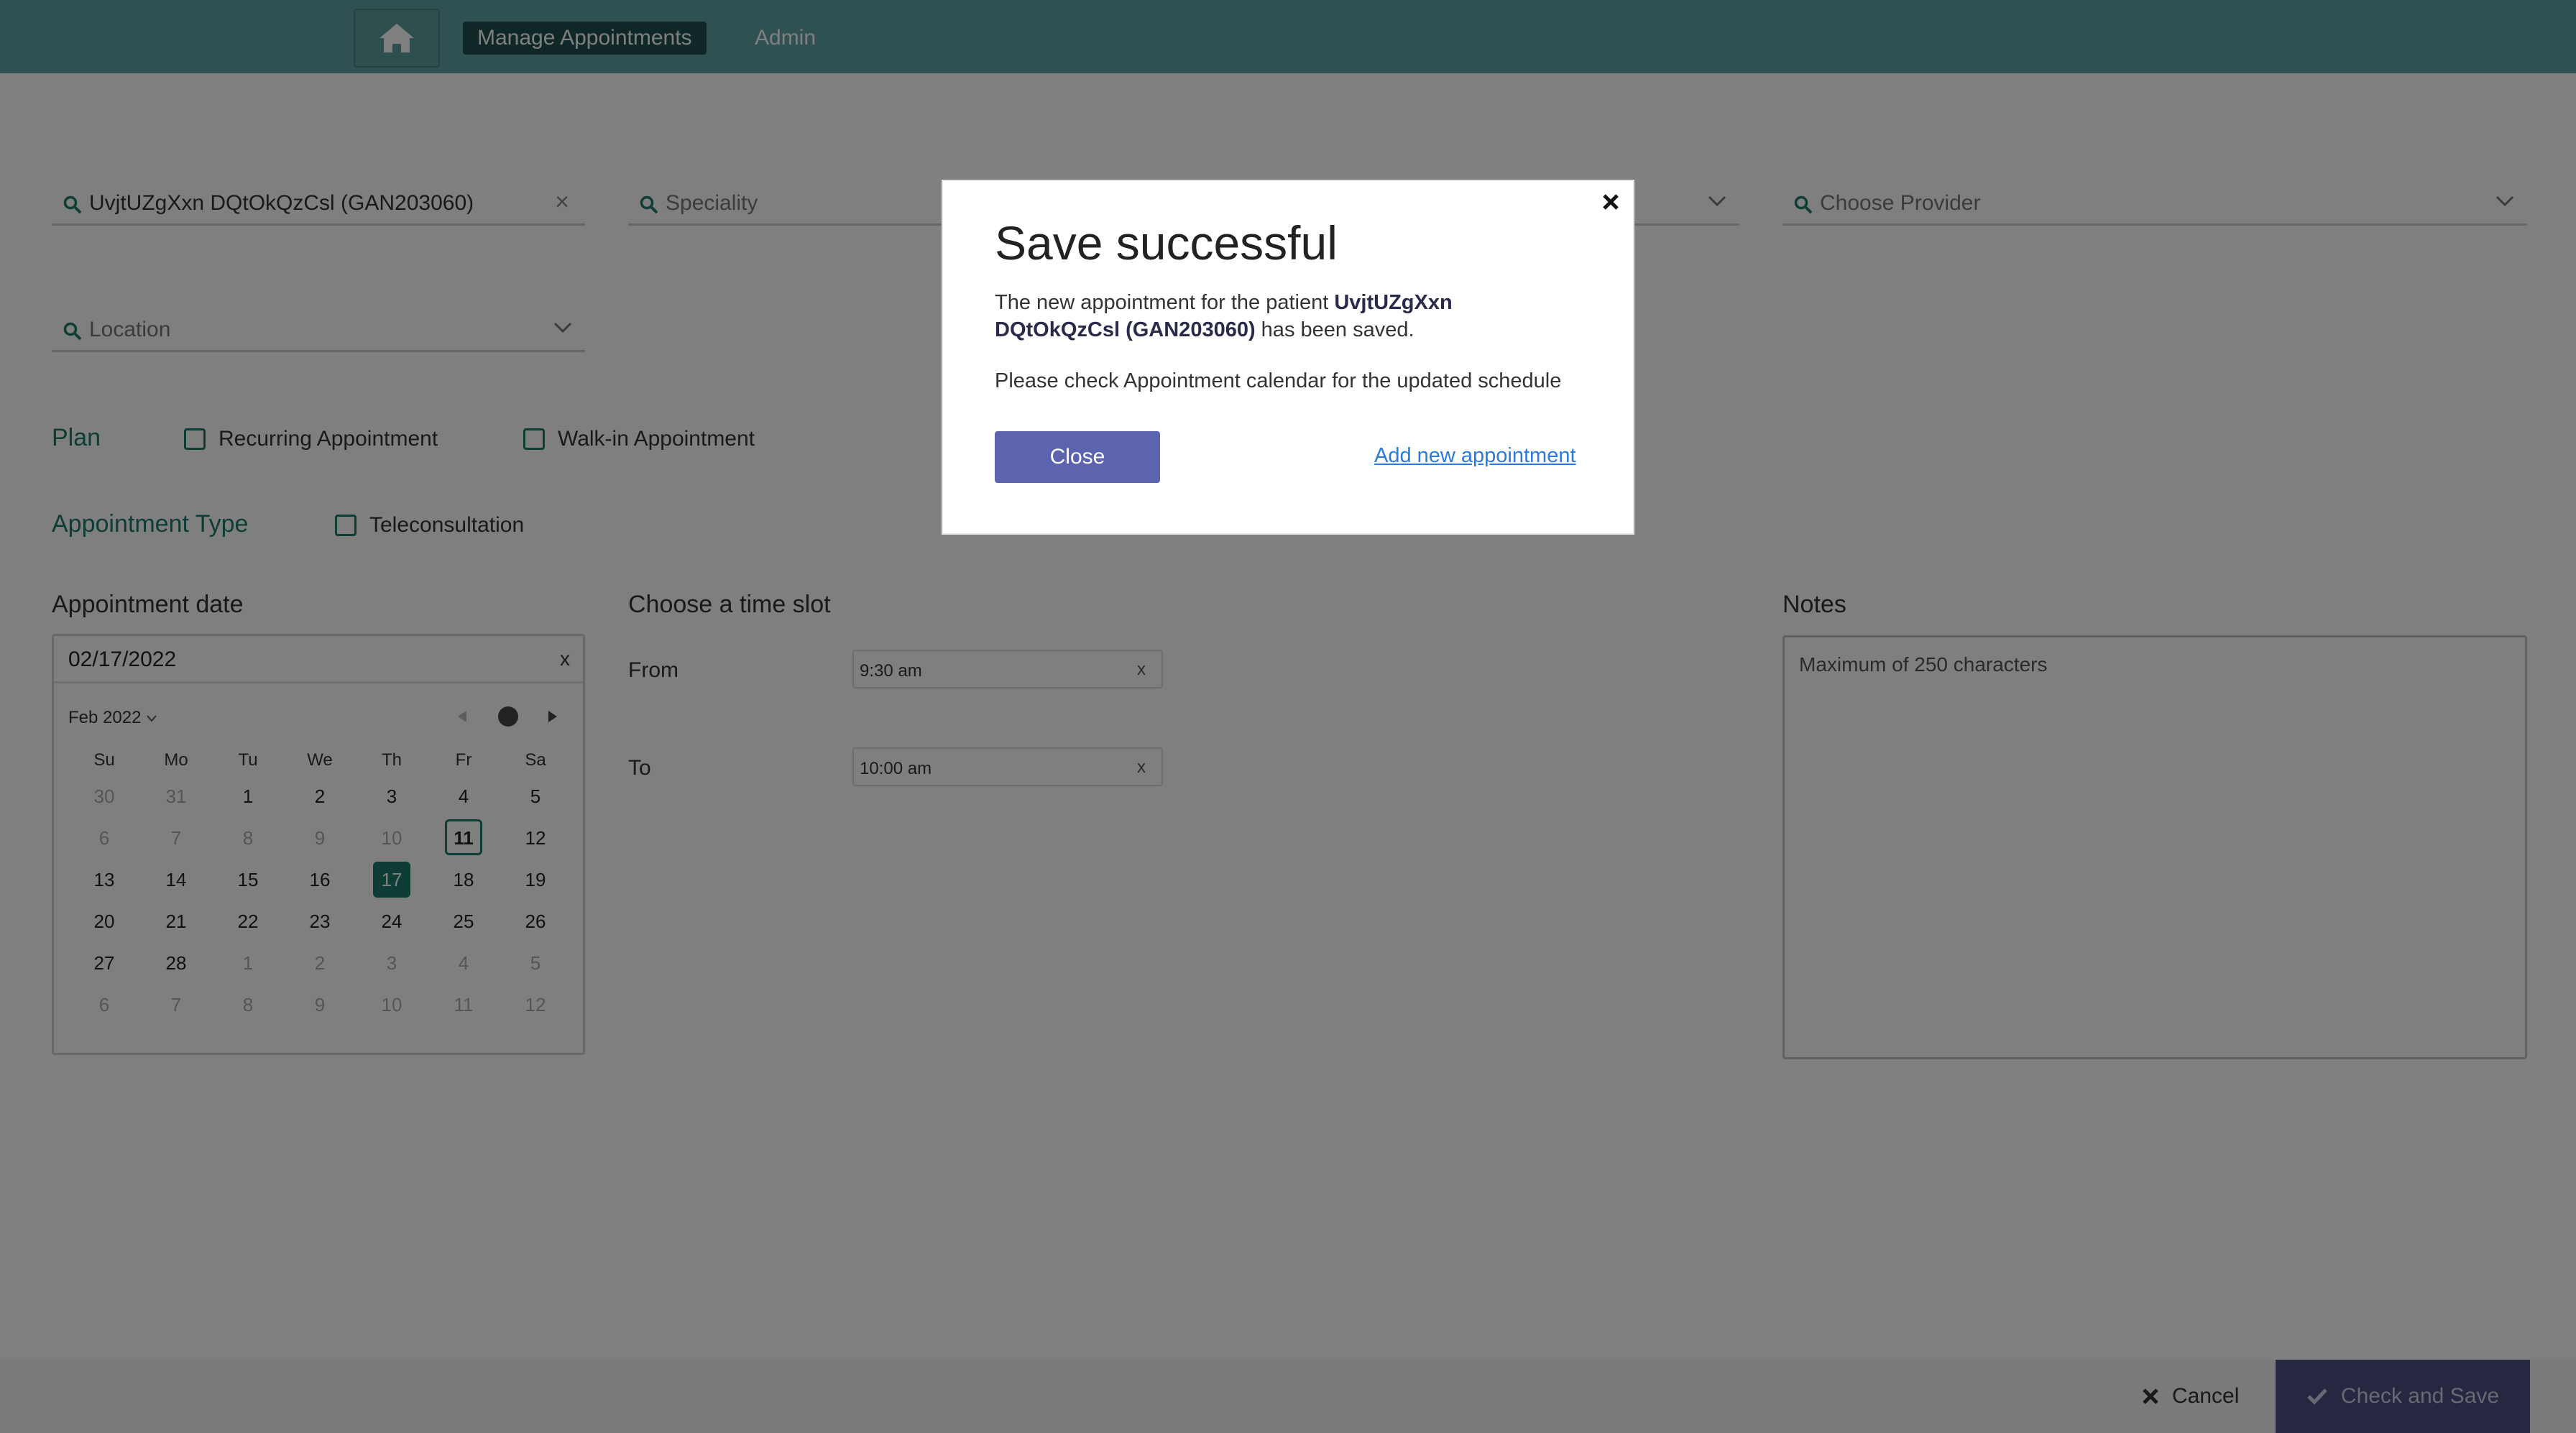 The image size is (2576, 1433). I want to click on close-button: Close, so click(1077, 457).